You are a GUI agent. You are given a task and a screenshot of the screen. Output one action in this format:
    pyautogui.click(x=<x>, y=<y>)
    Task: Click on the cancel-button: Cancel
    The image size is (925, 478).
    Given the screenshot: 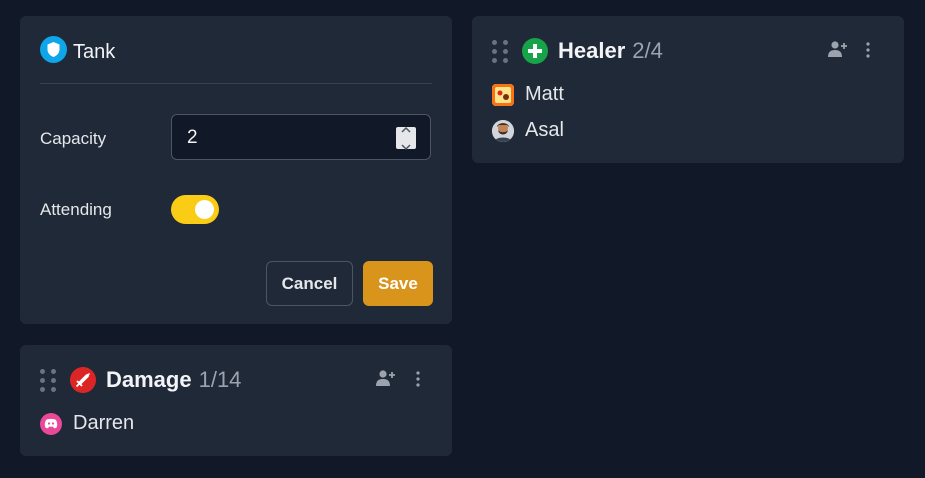 What is the action you would take?
    pyautogui.click(x=309, y=283)
    